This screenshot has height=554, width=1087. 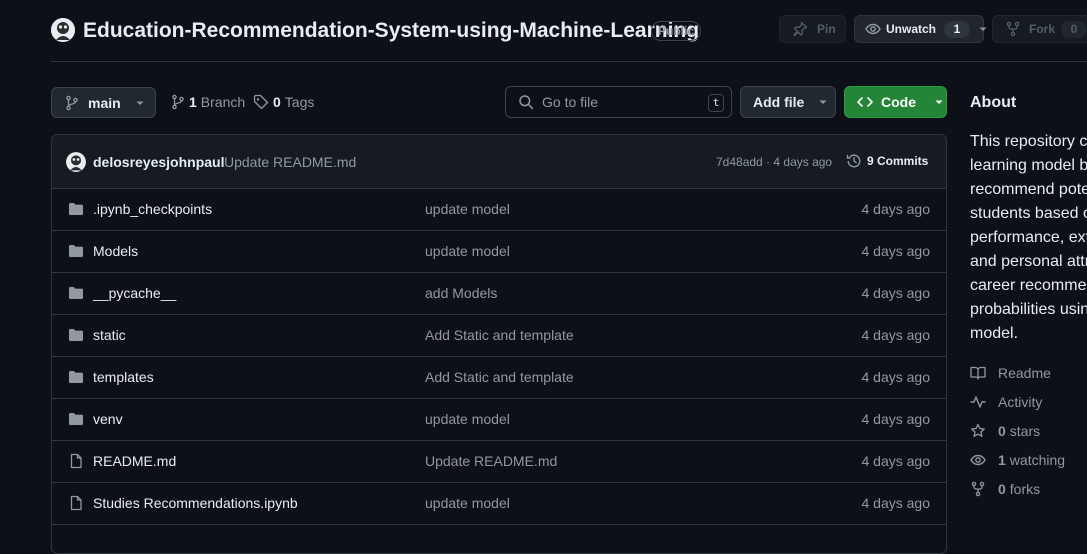 What do you see at coordinates (123, 377) in the screenshot?
I see `file-name: templates` at bounding box center [123, 377].